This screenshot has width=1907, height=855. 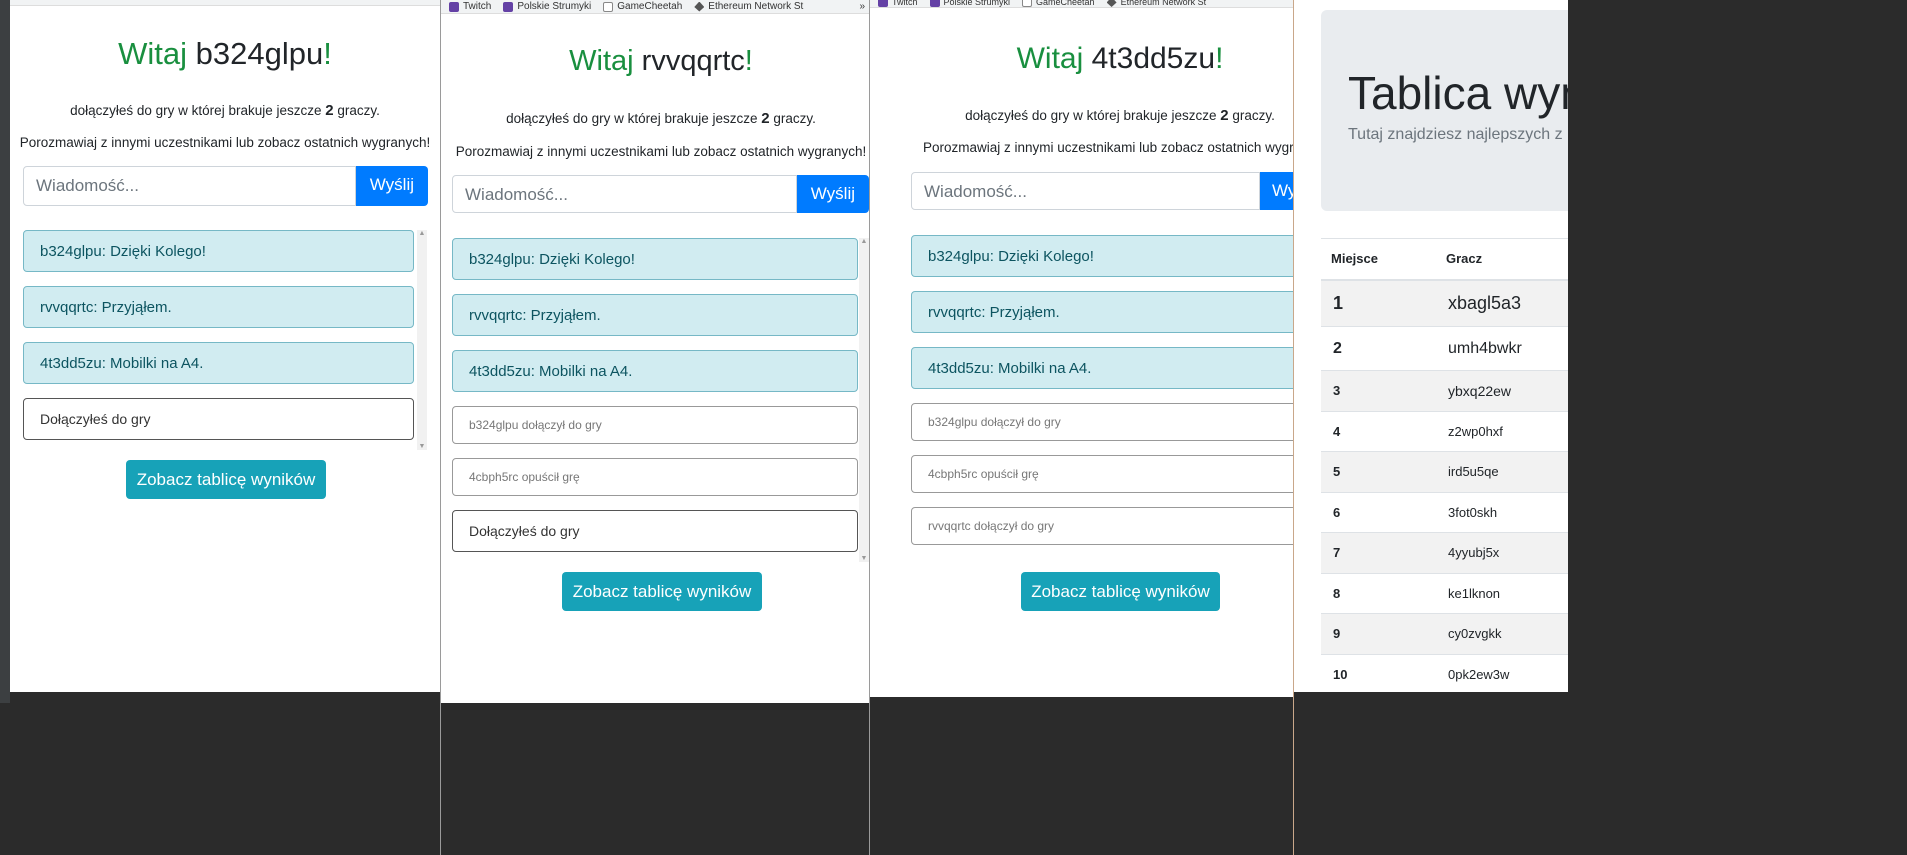 What do you see at coordinates (259, 53) in the screenshot?
I see `username: b324glpu` at bounding box center [259, 53].